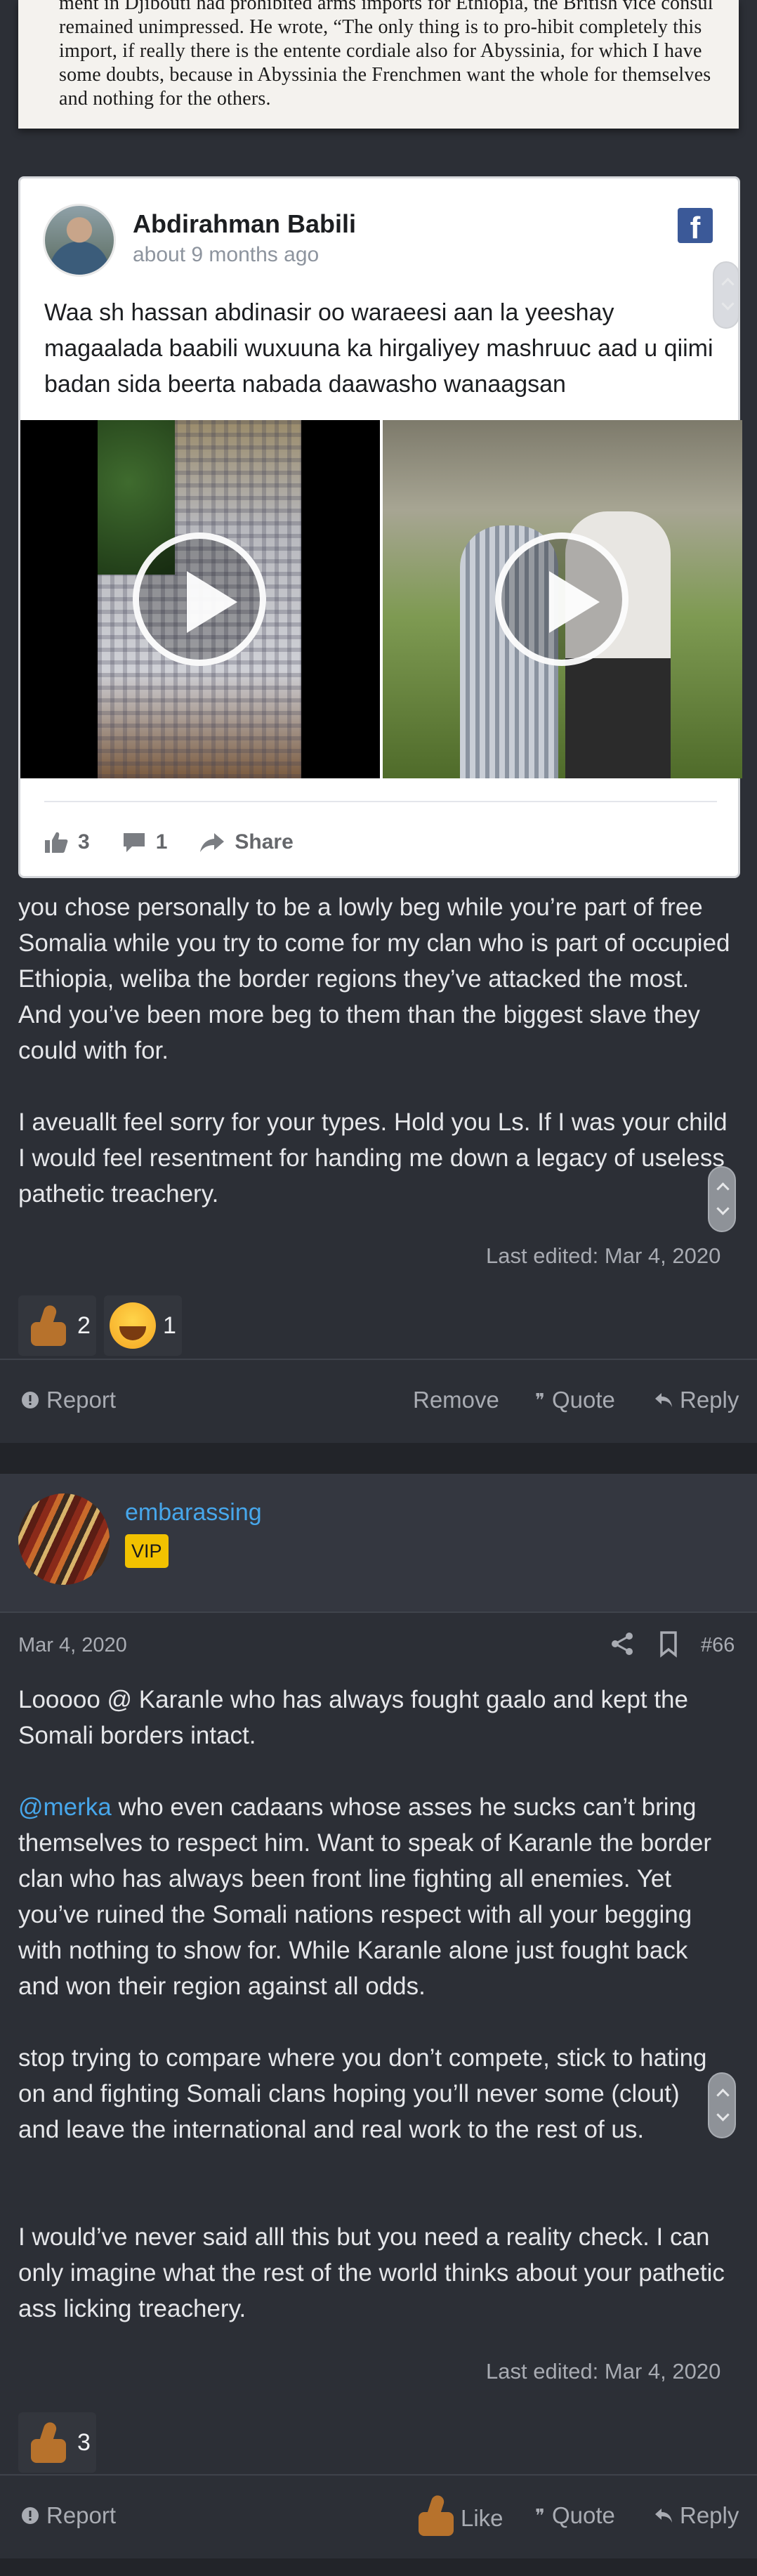  I want to click on share-icon, so click(622, 1644).